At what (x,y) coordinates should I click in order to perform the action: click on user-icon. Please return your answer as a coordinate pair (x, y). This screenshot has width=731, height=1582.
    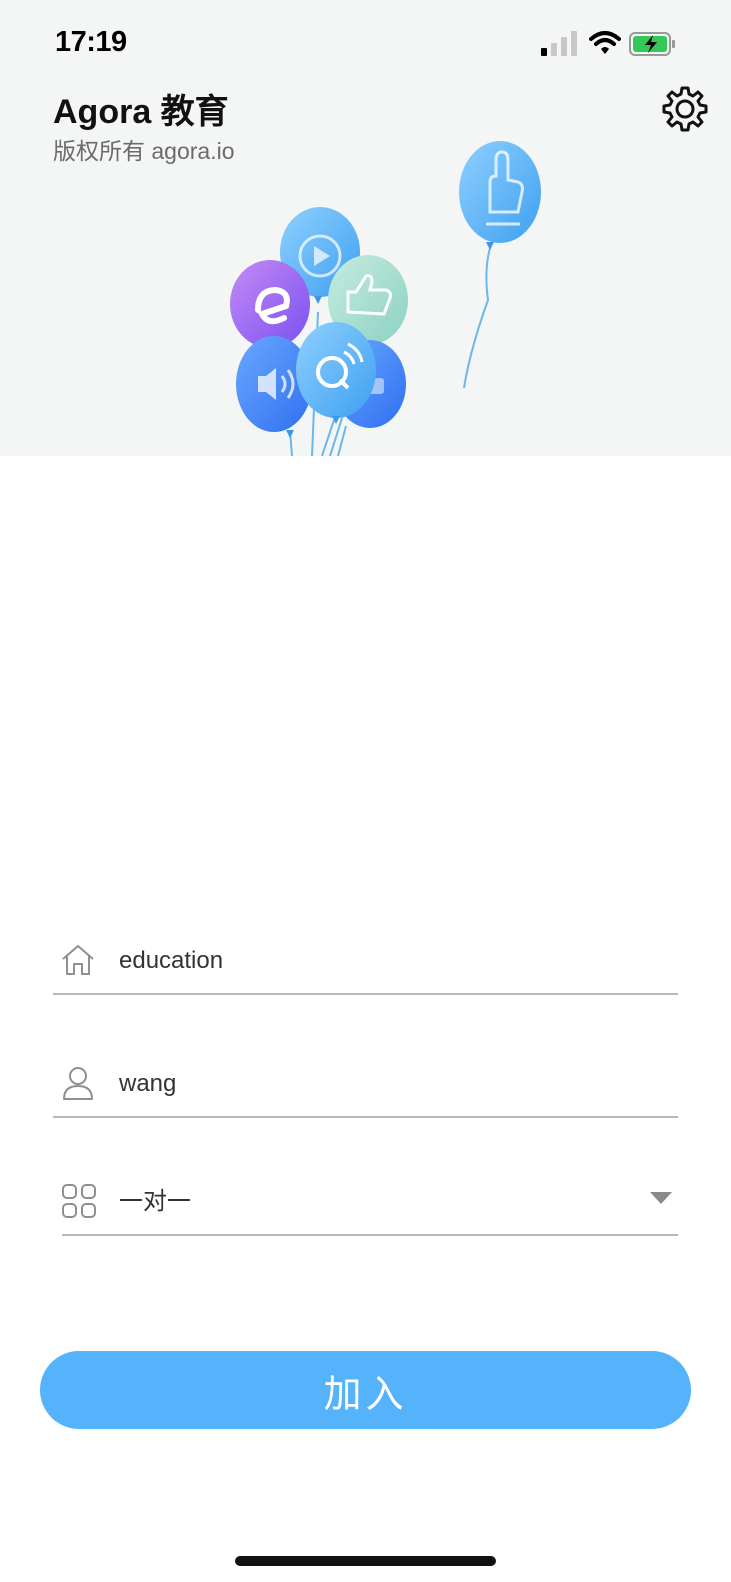
    Looking at the image, I should click on (78, 1083).